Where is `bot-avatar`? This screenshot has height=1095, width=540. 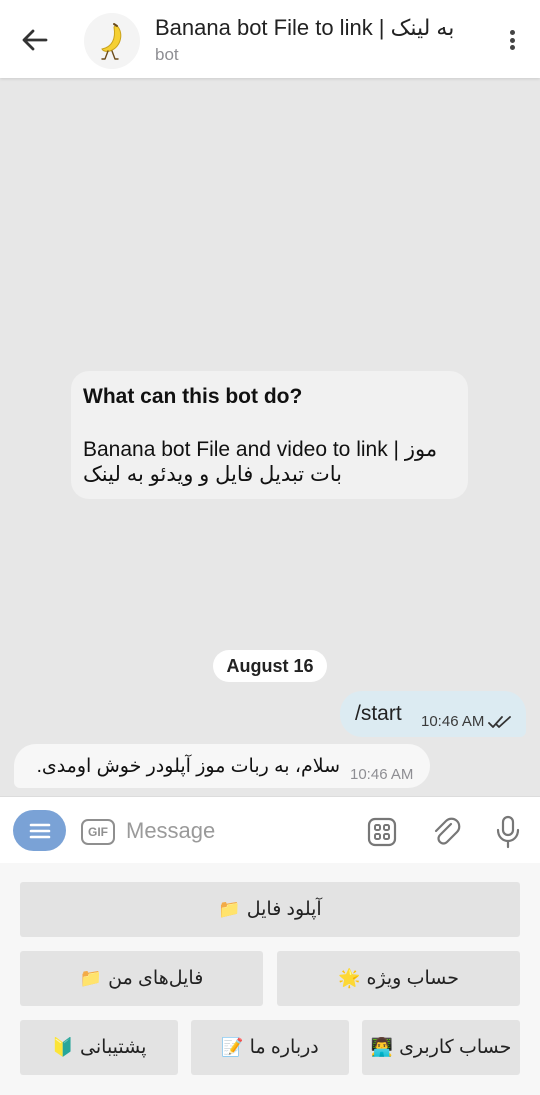
bot-avatar is located at coordinates (112, 41).